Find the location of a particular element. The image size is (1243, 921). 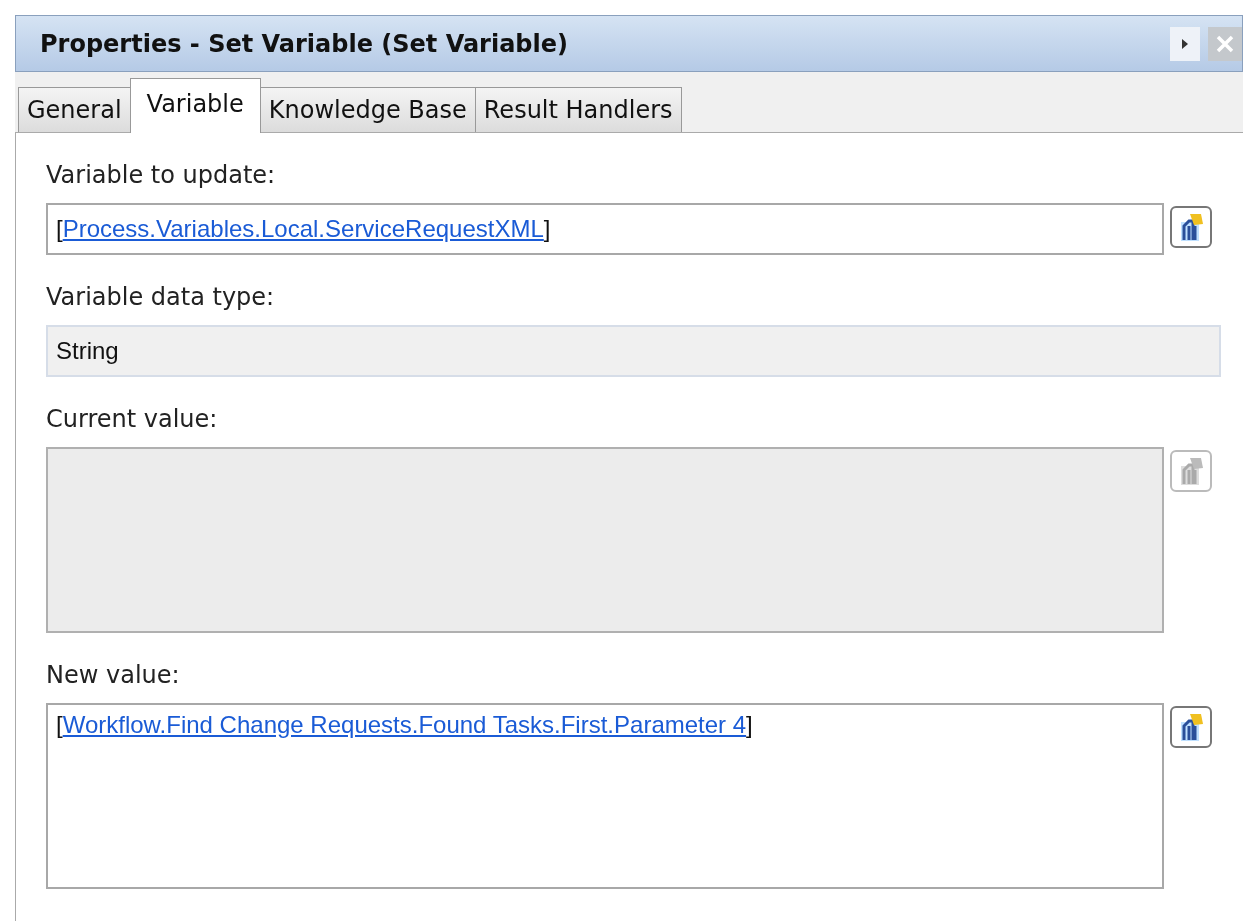

field-label: Current value: is located at coordinates (132, 420).